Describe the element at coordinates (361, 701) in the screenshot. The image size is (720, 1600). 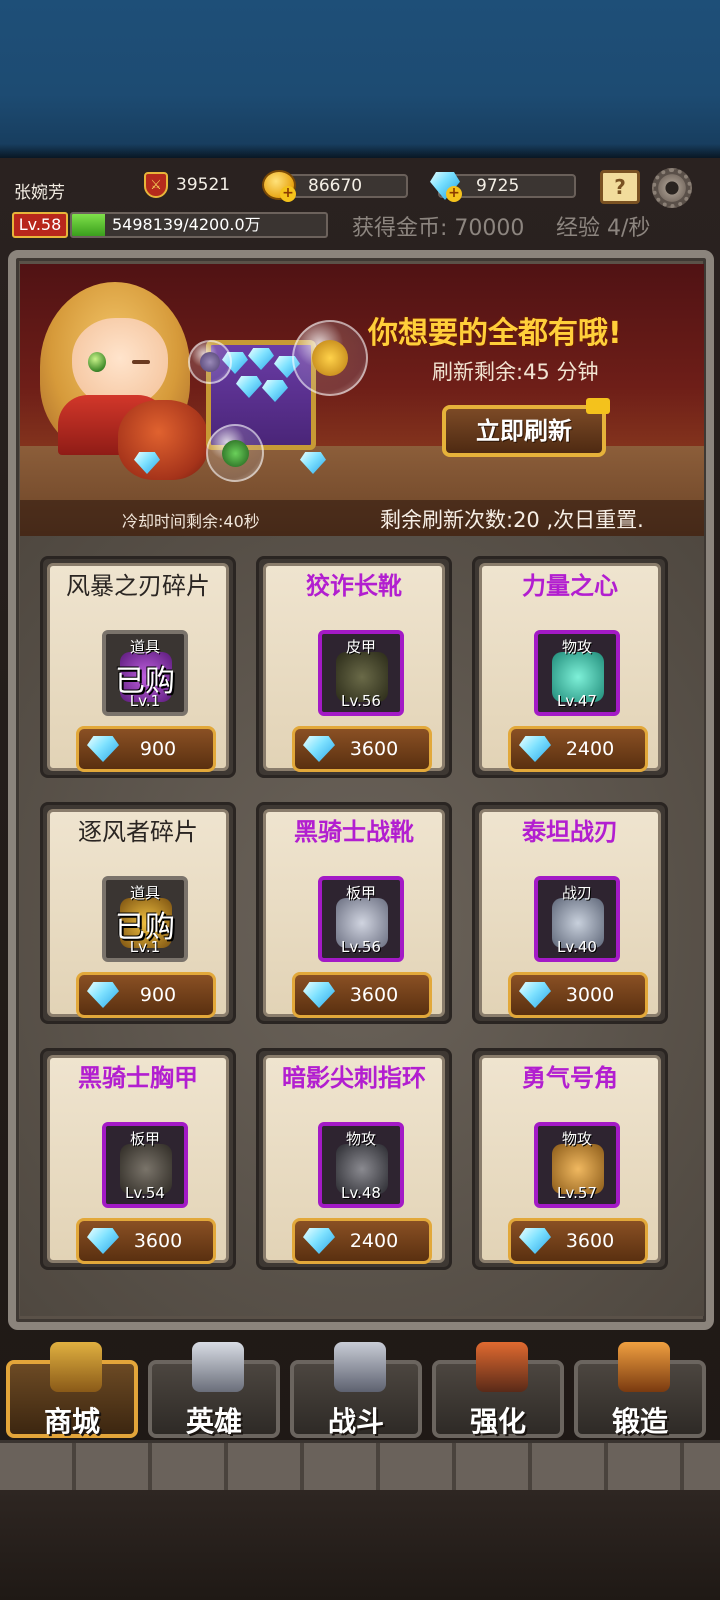
I see `item-level: Lv.56` at that location.